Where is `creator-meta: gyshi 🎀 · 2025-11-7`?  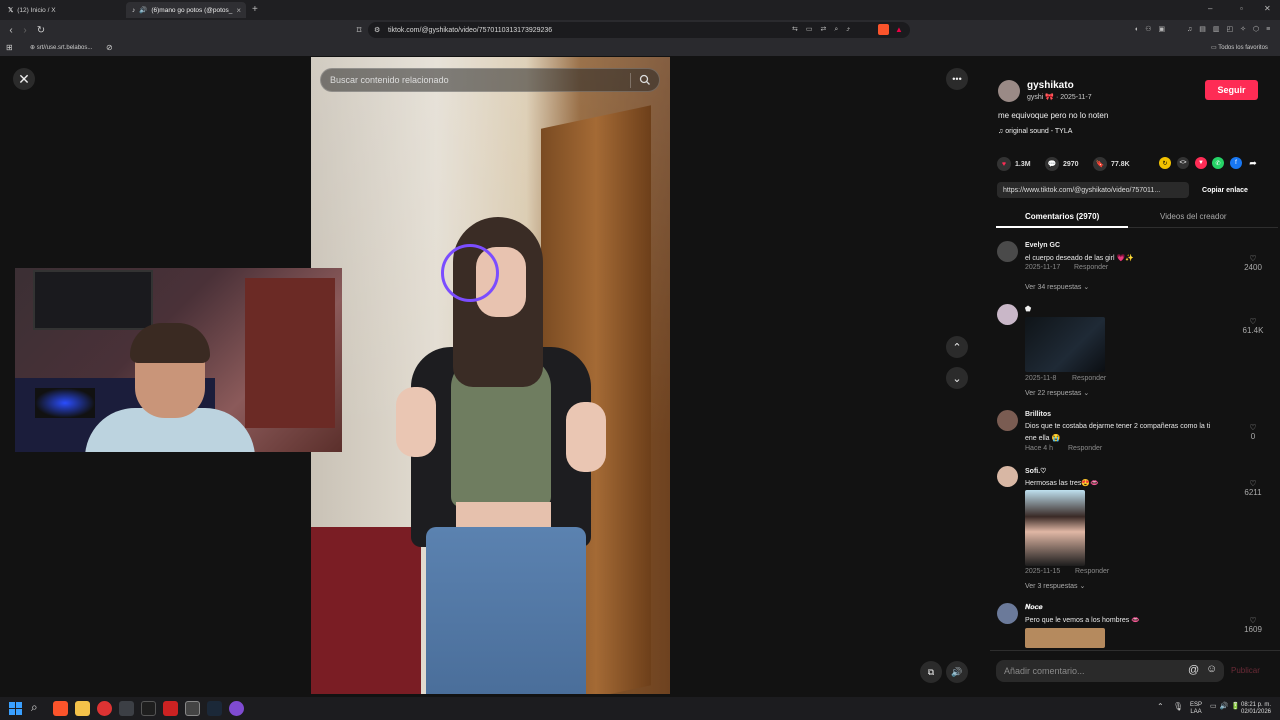 creator-meta: gyshi 🎀 · 2025-11-7 is located at coordinates (1059, 97).